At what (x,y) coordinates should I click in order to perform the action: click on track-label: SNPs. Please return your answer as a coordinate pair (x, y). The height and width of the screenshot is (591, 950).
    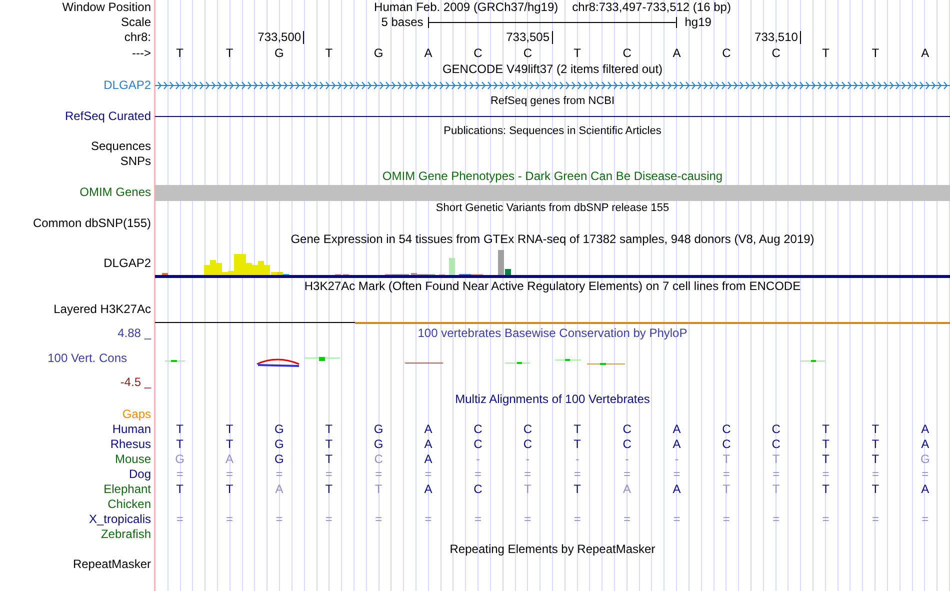
    Looking at the image, I should click on (135, 161).